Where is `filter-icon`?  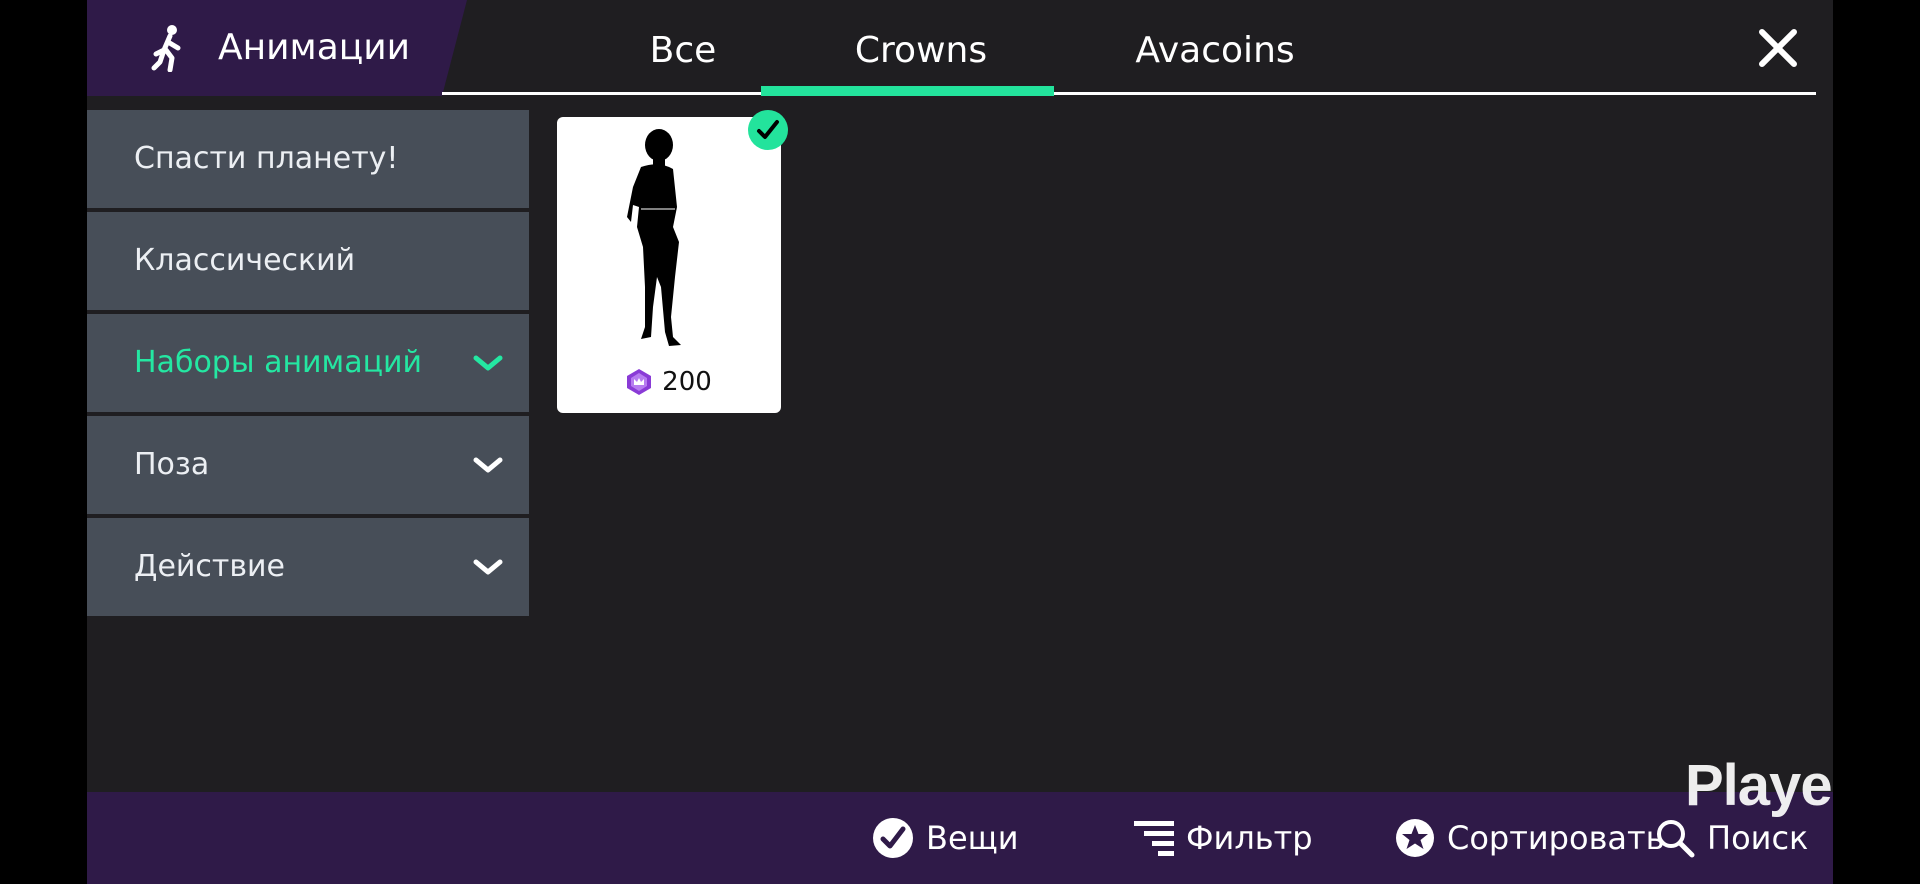 filter-icon is located at coordinates (1154, 838).